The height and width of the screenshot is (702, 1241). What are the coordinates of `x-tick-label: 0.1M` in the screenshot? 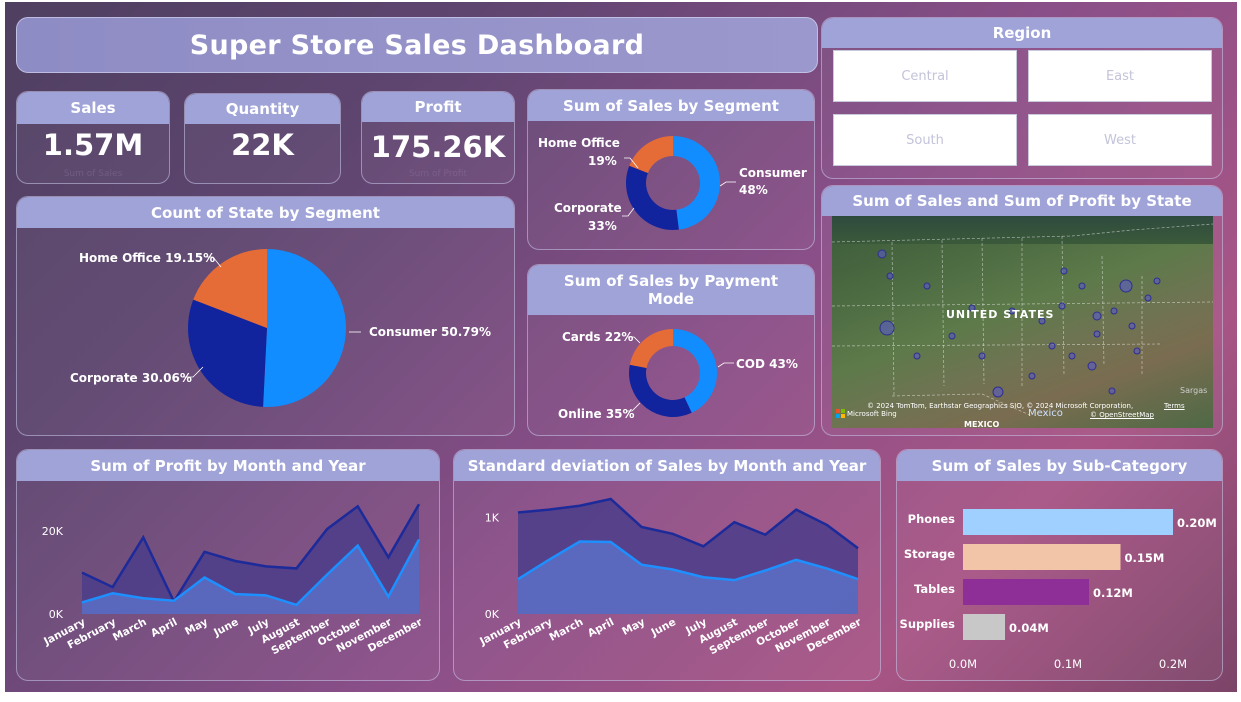 It's located at (1068, 664).